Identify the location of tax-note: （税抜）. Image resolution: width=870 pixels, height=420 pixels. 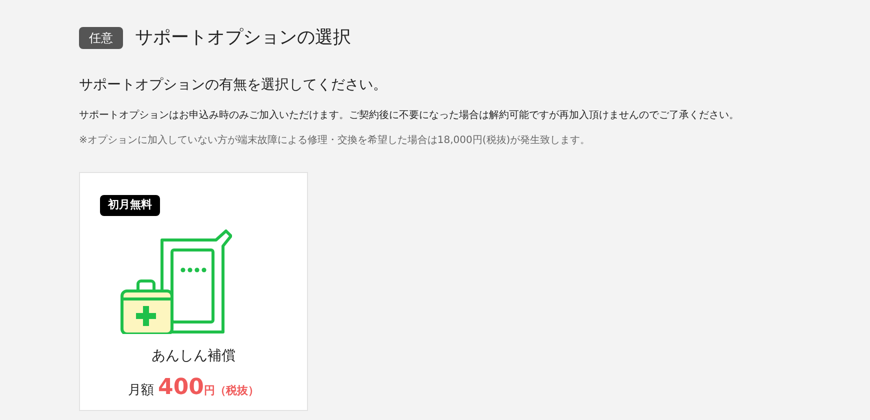
(236, 390).